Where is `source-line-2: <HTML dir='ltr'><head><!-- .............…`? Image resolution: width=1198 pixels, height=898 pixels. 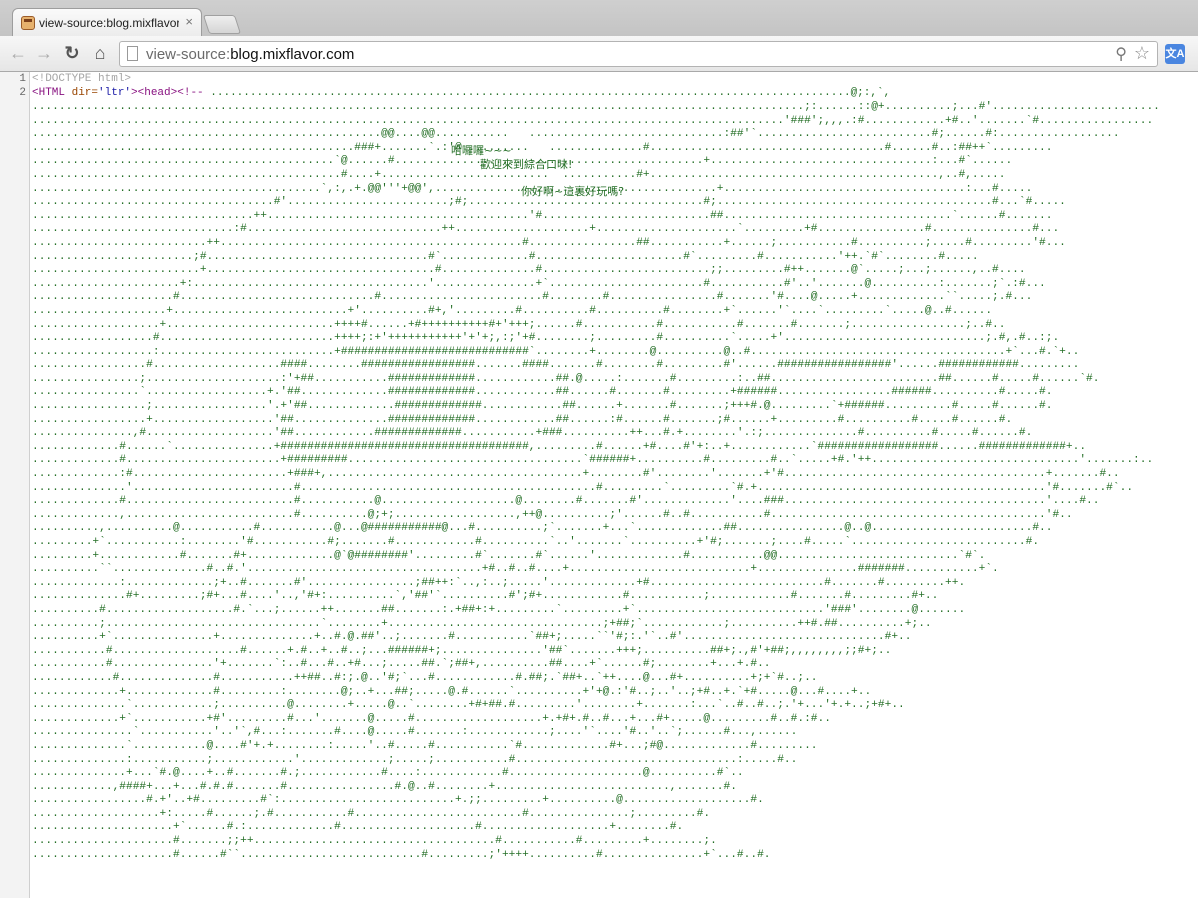
source-line-2: <HTML dir='ltr'><head><!-- .............… is located at coordinates (461, 94).